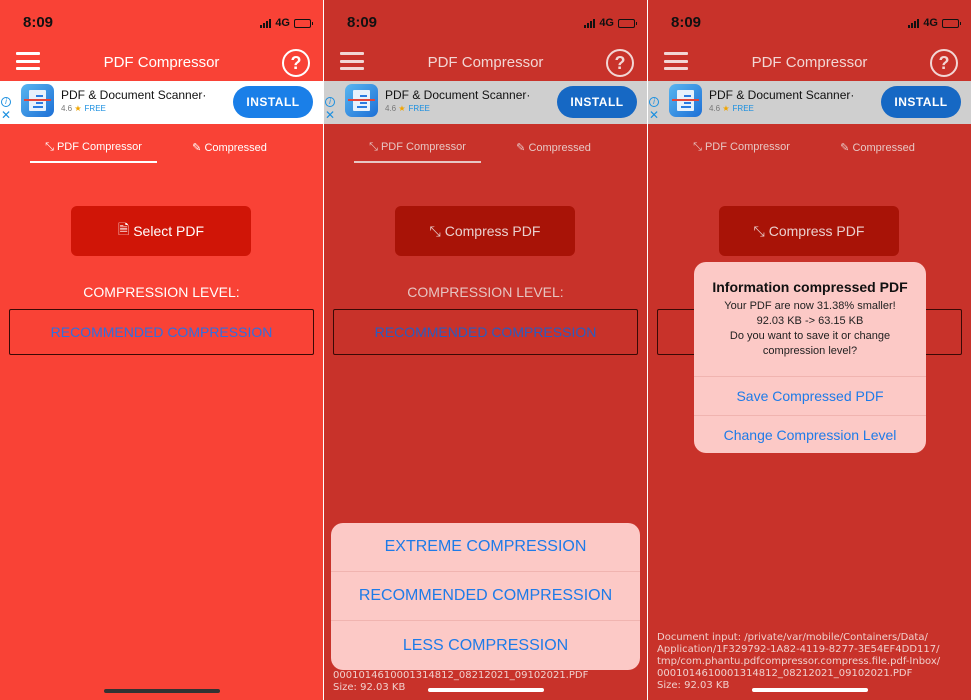 The height and width of the screenshot is (700, 971). What do you see at coordinates (810, 395) in the screenshot?
I see `save-compressed-pdf-button: Save Compressed PDF` at bounding box center [810, 395].